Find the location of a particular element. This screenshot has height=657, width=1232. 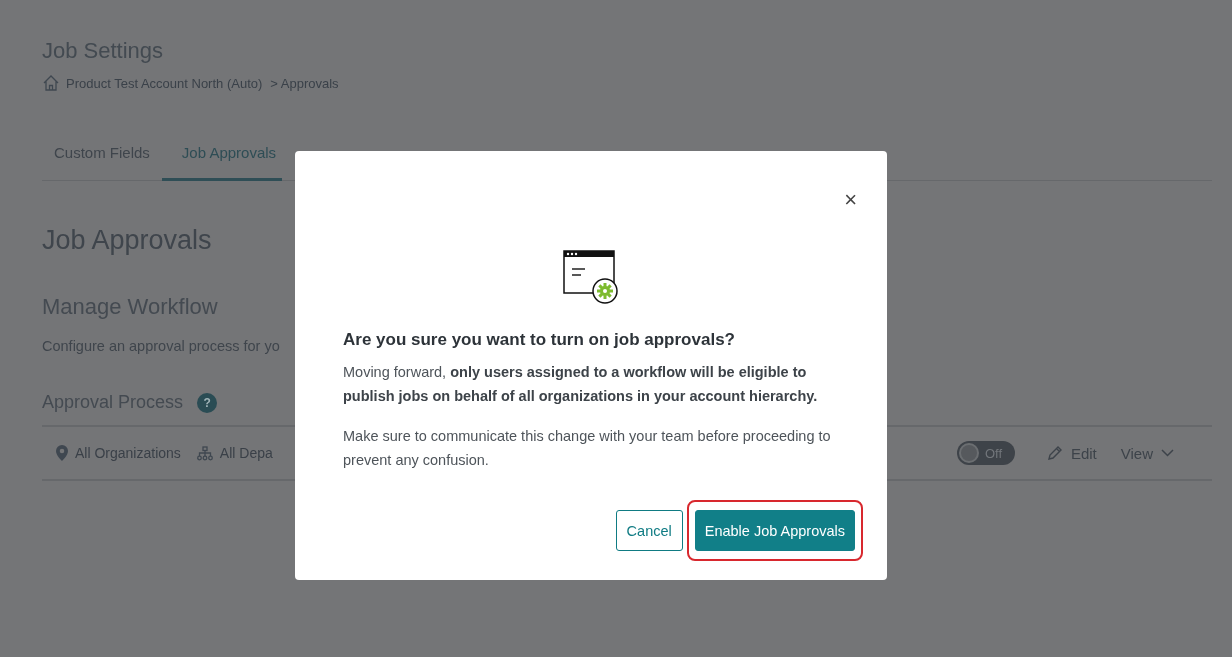

help-icon: ? is located at coordinates (207, 402).